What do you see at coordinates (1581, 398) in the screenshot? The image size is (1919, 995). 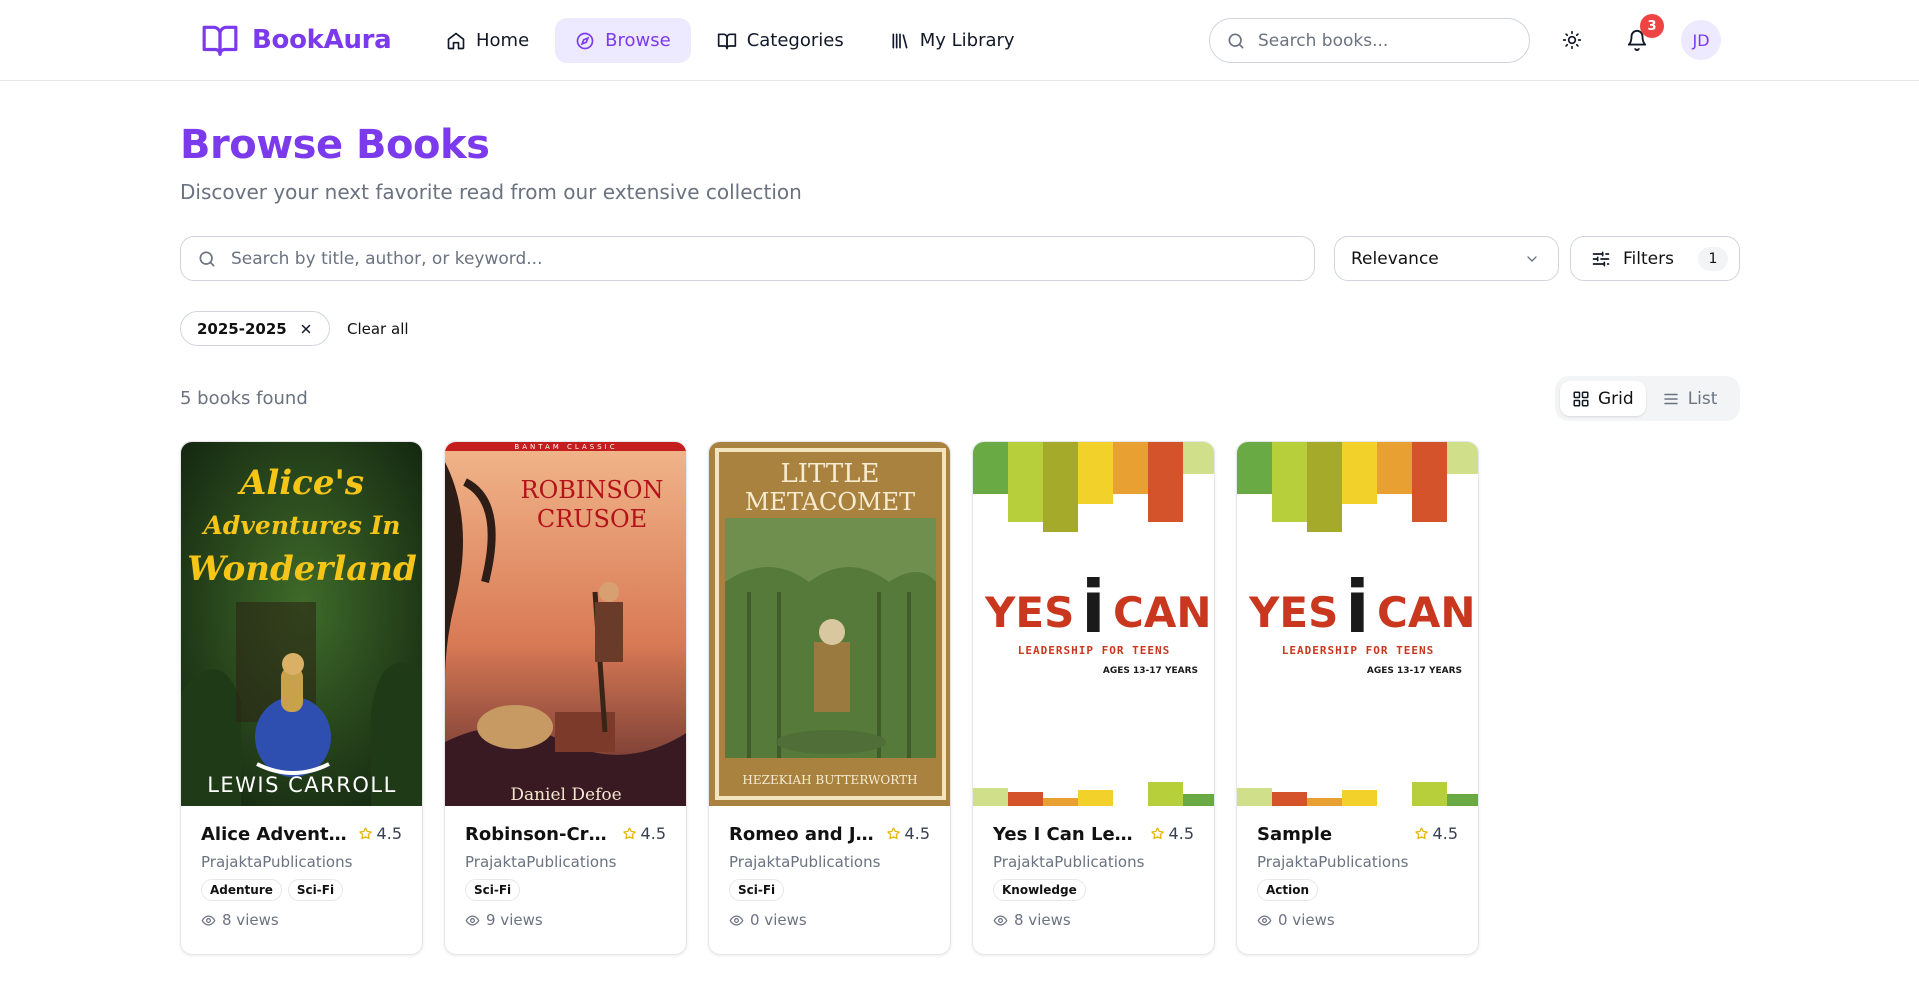 I see `grid-icon` at bounding box center [1581, 398].